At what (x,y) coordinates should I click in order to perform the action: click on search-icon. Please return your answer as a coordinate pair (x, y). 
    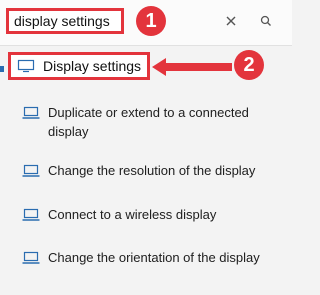
    Looking at the image, I should click on (266, 21).